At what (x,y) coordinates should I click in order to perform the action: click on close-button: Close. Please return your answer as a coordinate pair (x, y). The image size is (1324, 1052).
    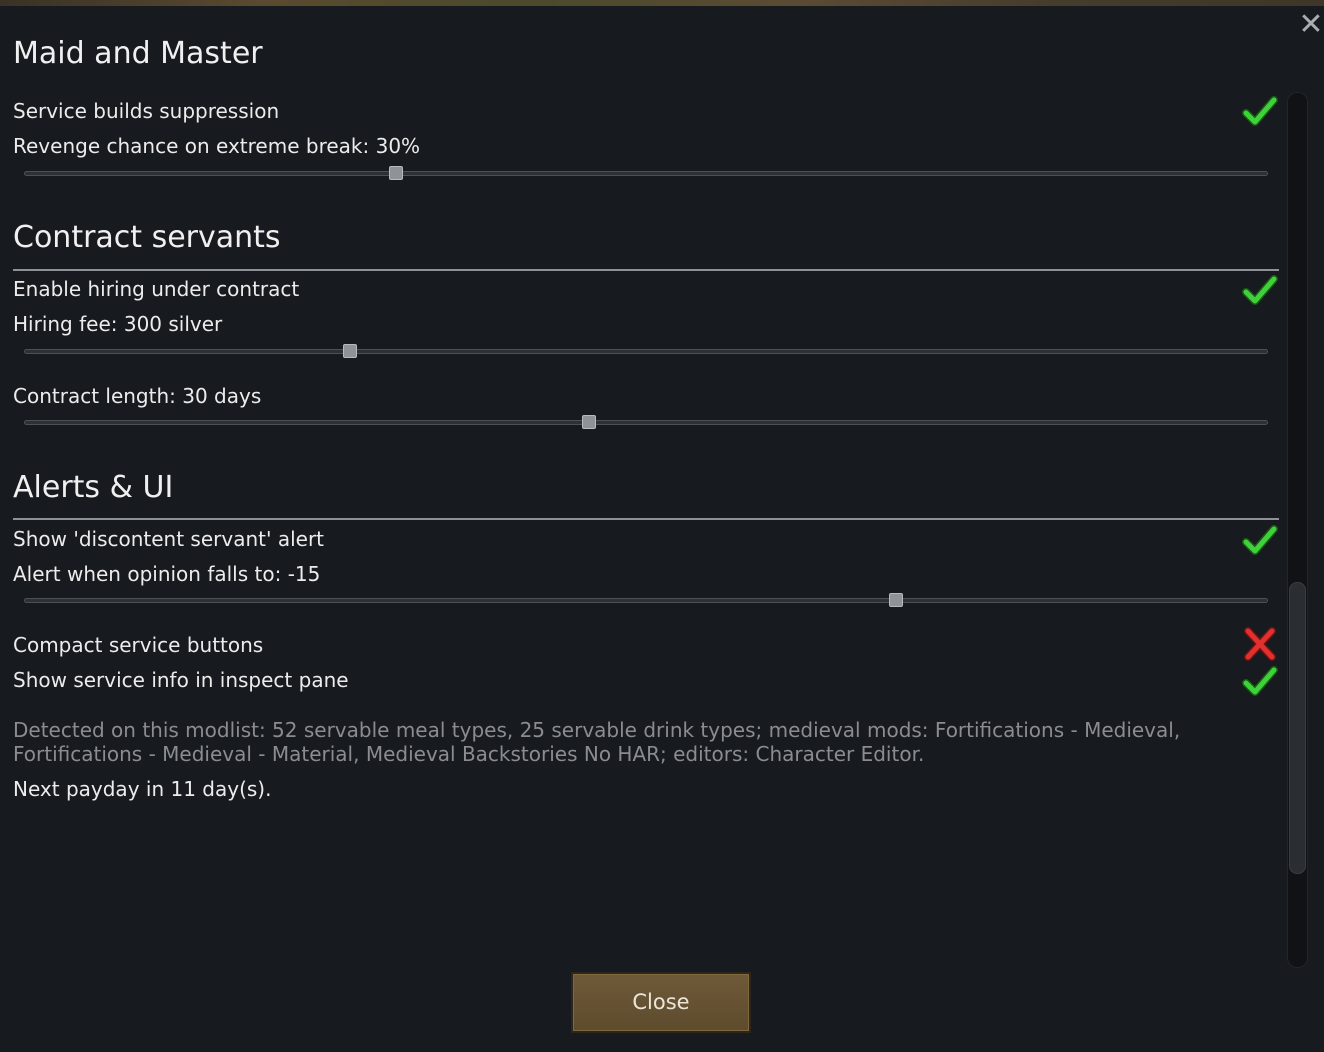
    Looking at the image, I should click on (661, 1002).